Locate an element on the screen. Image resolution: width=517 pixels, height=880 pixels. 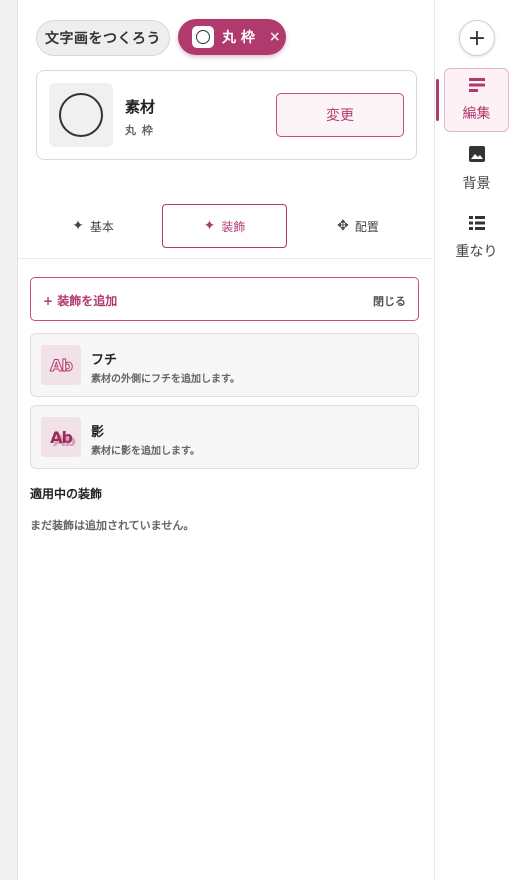
tab-basic: ✦ 基本 is located at coordinates (93, 226).